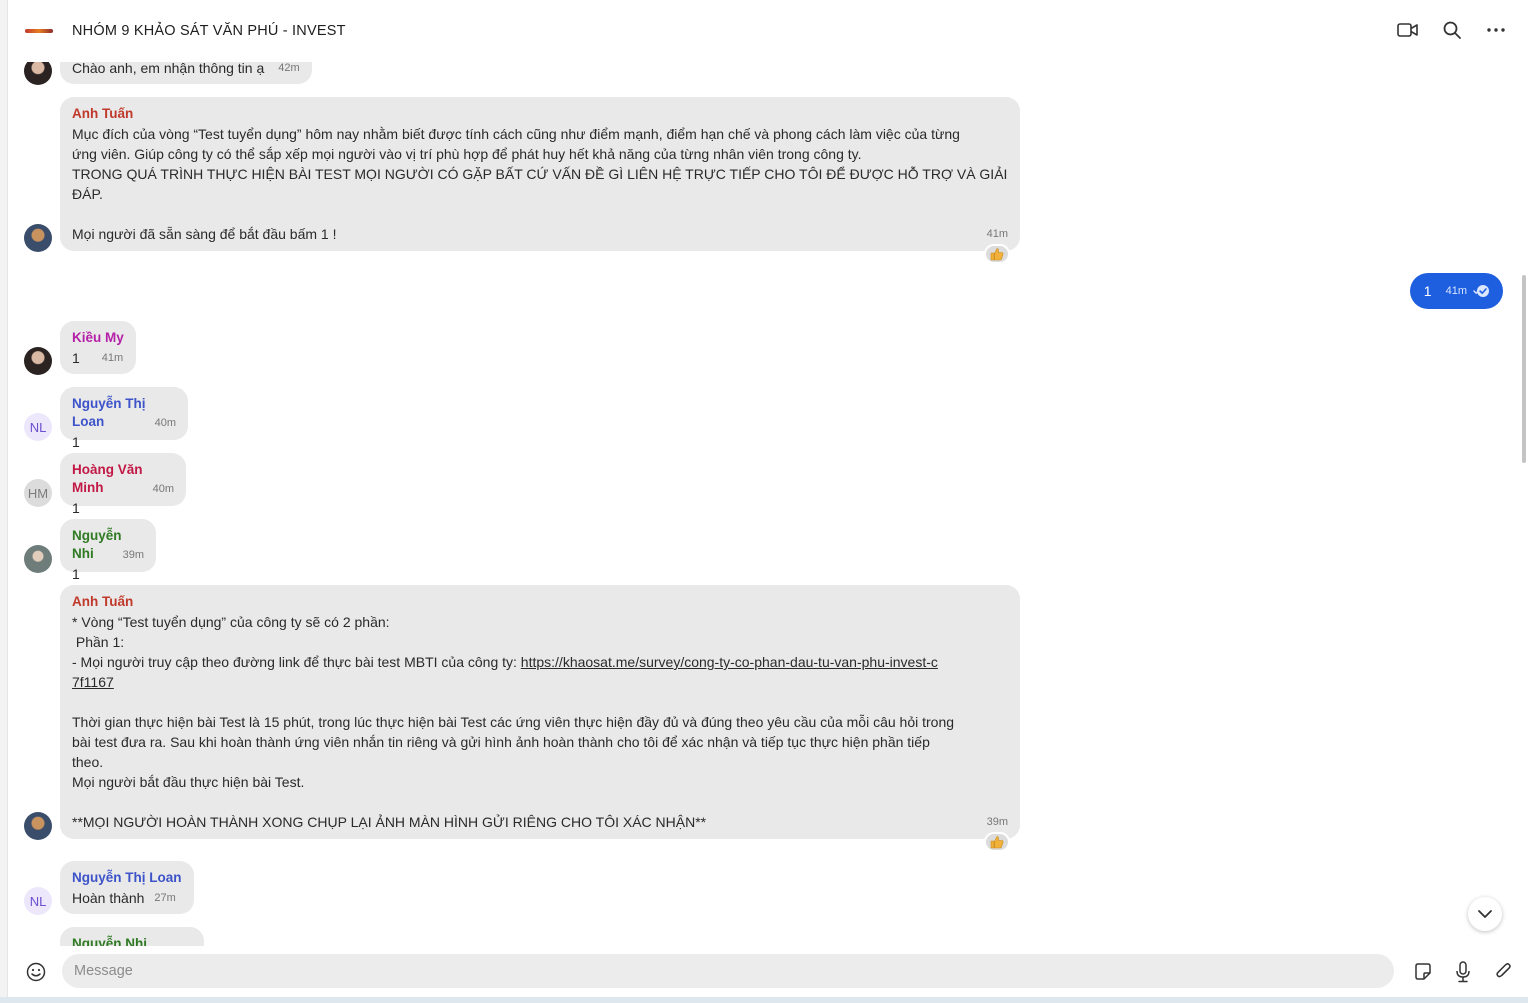  Describe the element at coordinates (39, 31) in the screenshot. I see `group-logo` at that location.